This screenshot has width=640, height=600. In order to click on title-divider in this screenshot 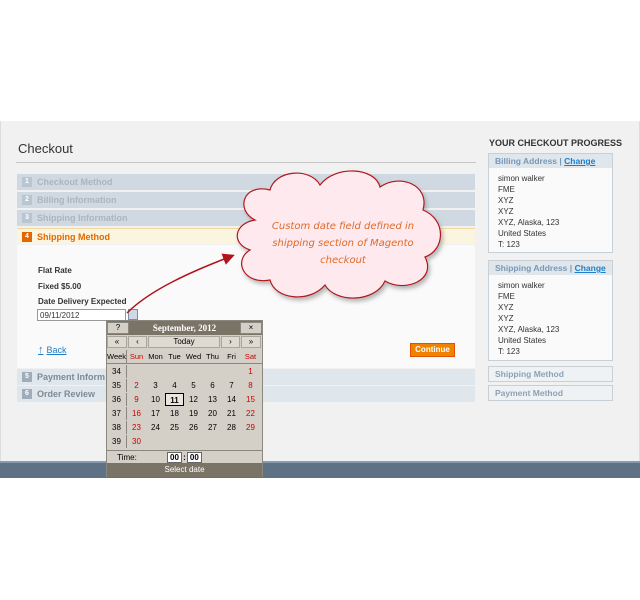, I will do `click(246, 162)`.